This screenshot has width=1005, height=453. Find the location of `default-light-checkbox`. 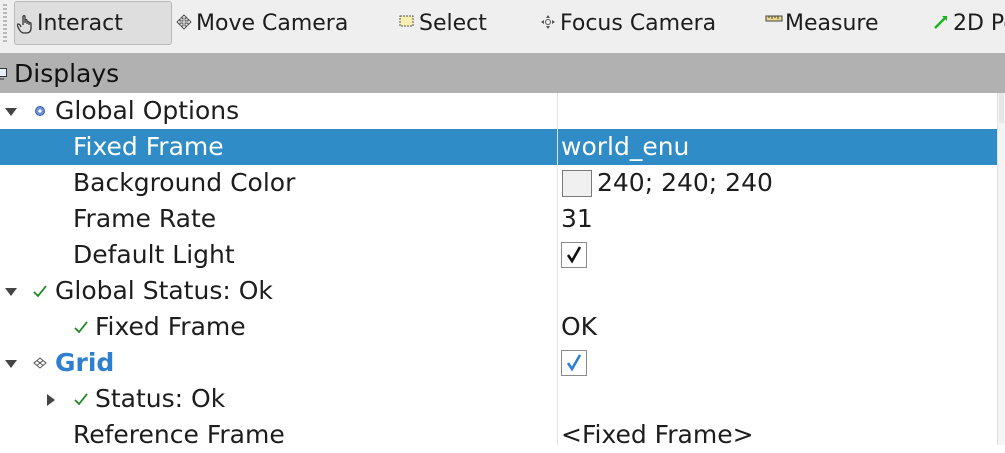

default-light-checkbox is located at coordinates (574, 255).